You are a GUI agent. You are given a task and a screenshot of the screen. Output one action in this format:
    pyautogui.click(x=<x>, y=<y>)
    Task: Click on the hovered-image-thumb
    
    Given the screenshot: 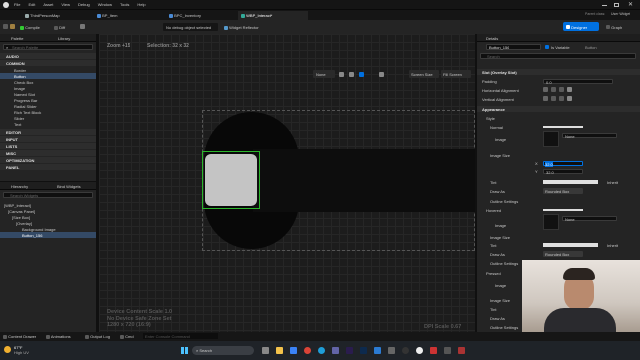 What is the action you would take?
    pyautogui.click(x=551, y=222)
    